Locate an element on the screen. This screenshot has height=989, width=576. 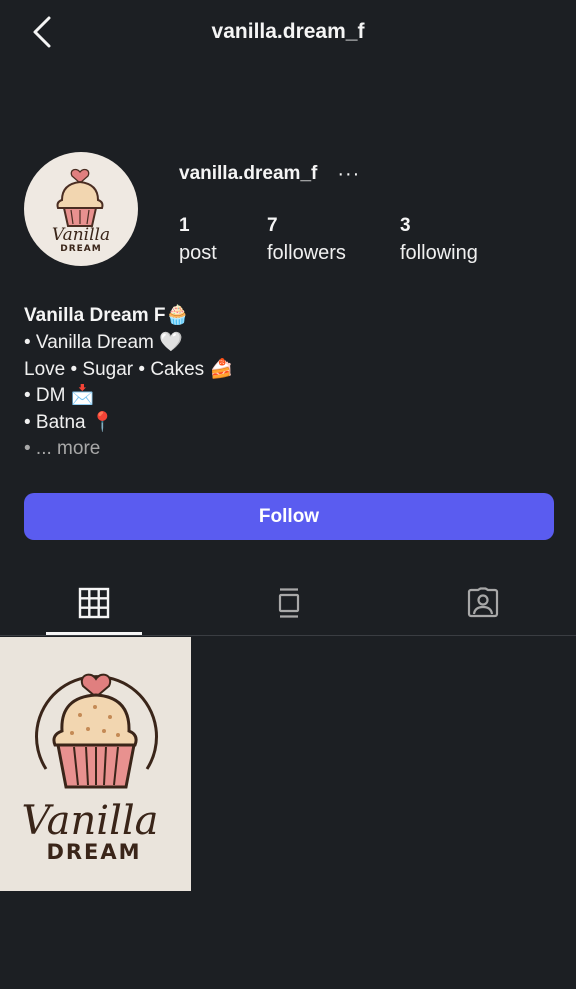
posts-label: post is located at coordinates (198, 253).